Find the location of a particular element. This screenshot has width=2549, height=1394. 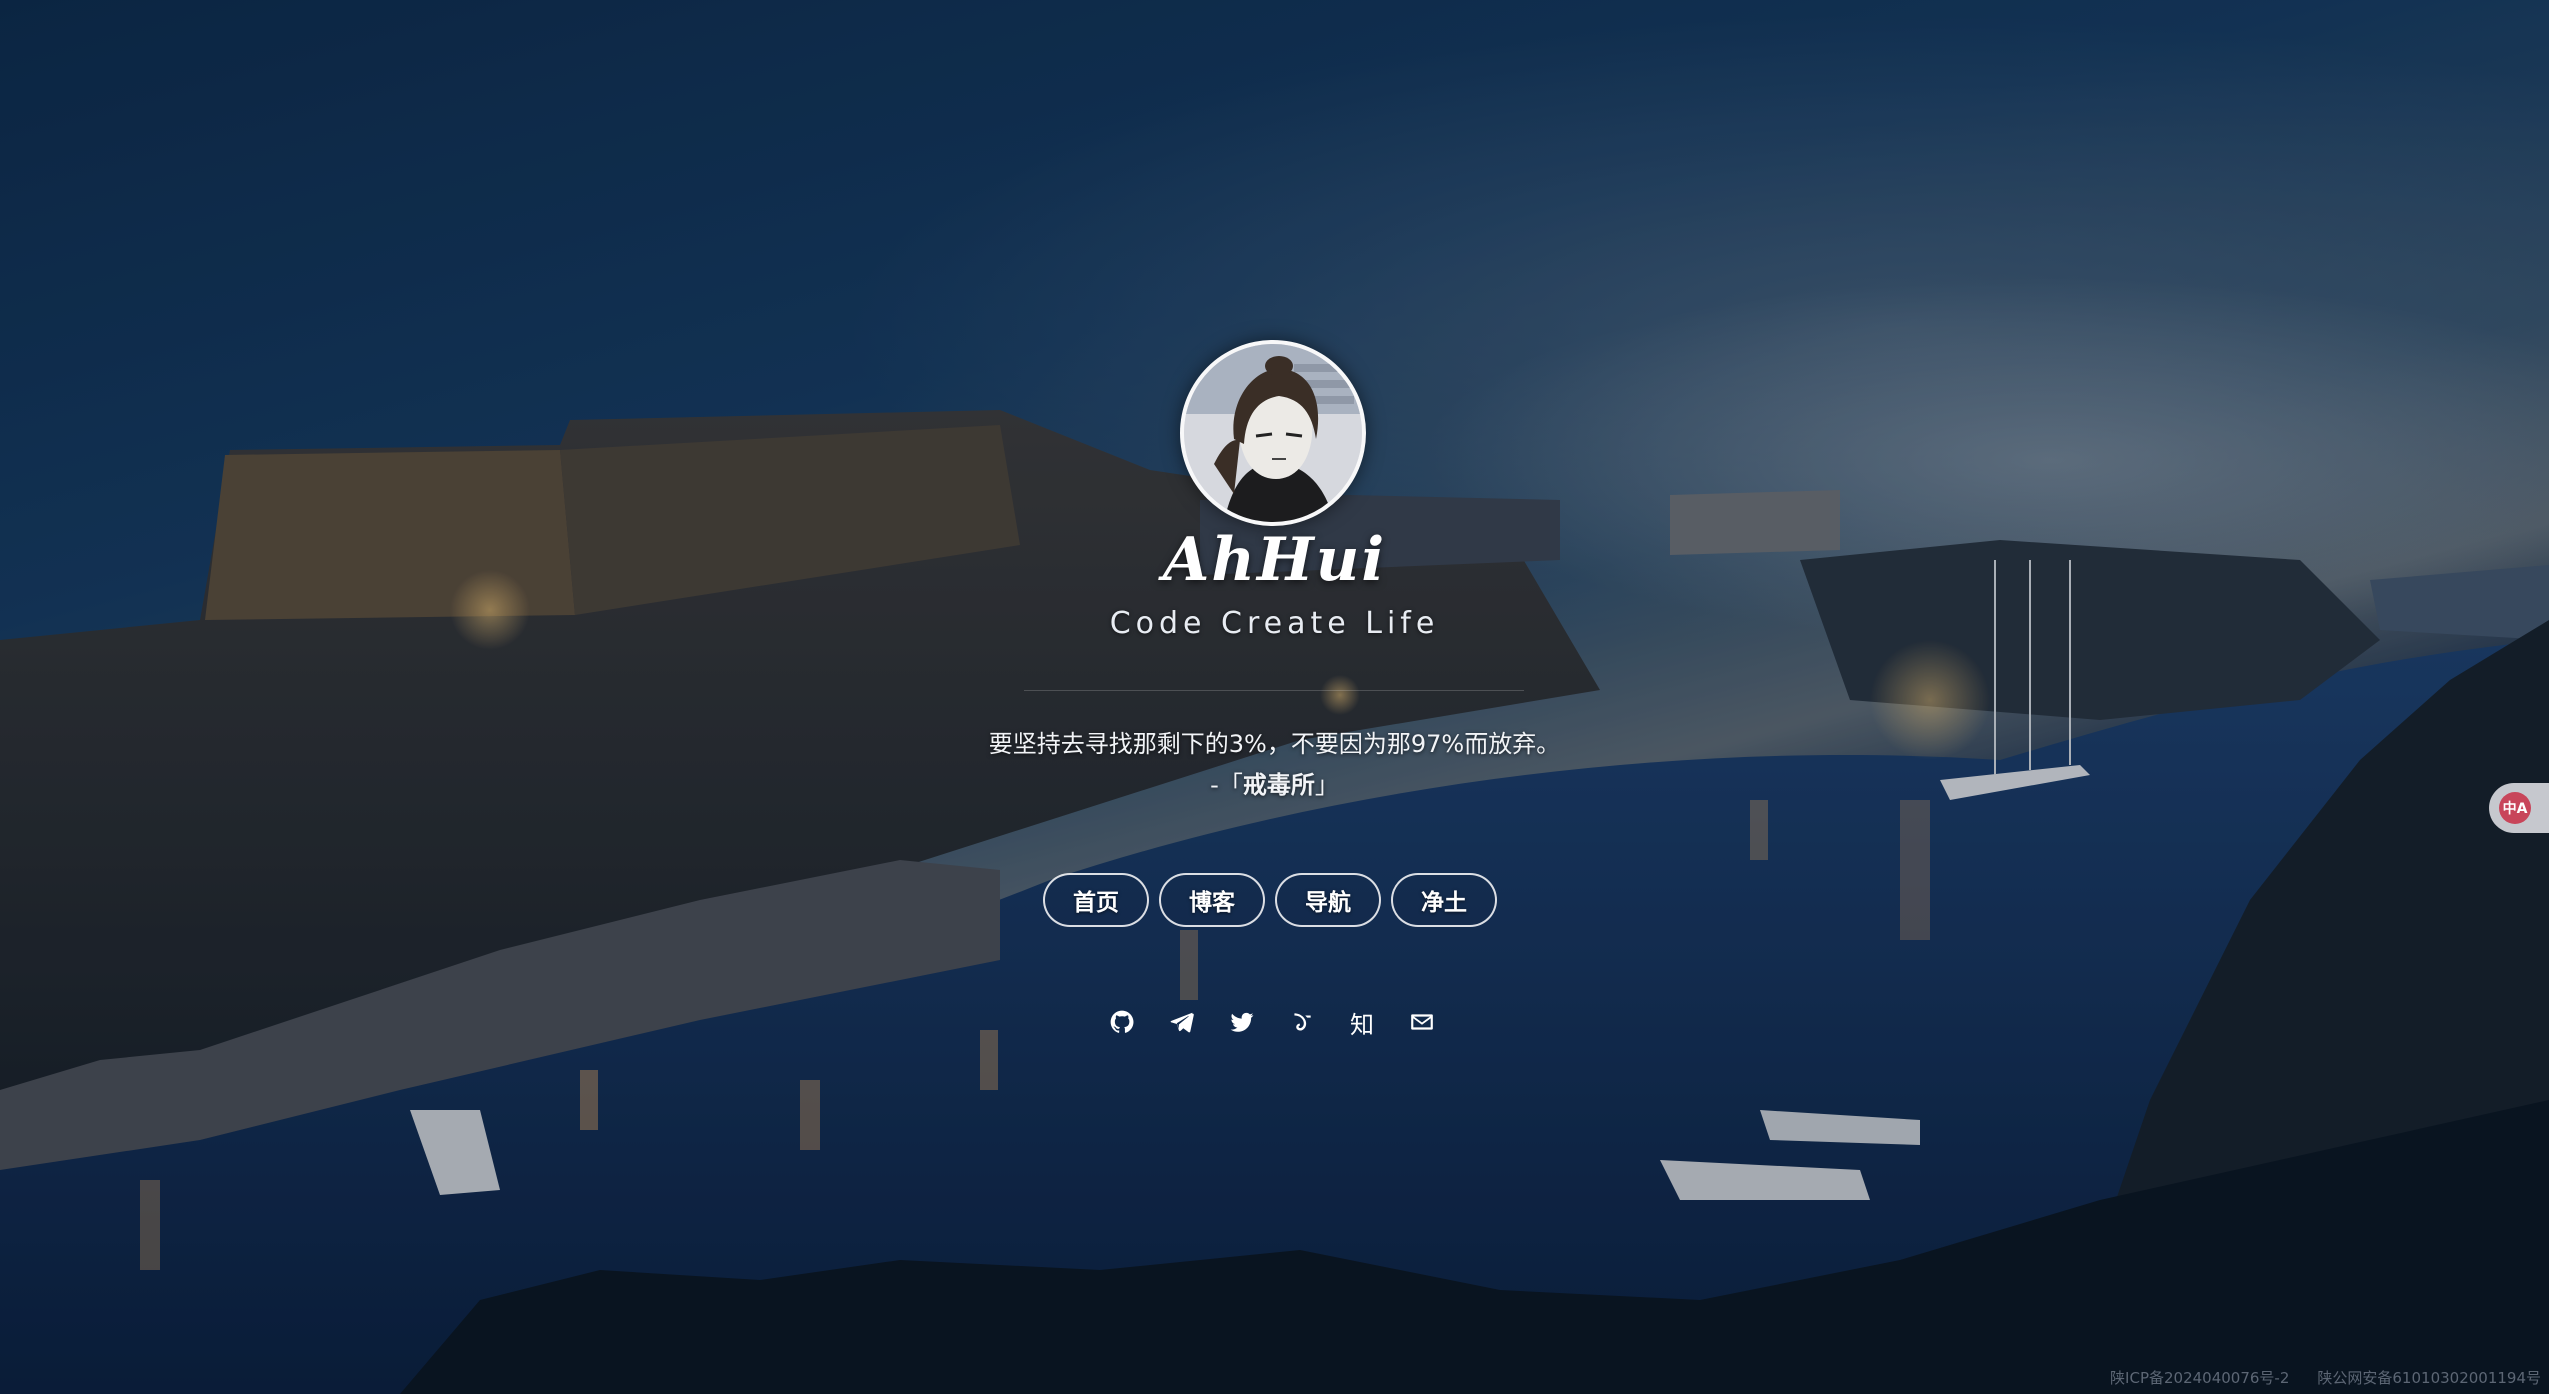

zhihu-icon: 知 is located at coordinates (1362, 1023).